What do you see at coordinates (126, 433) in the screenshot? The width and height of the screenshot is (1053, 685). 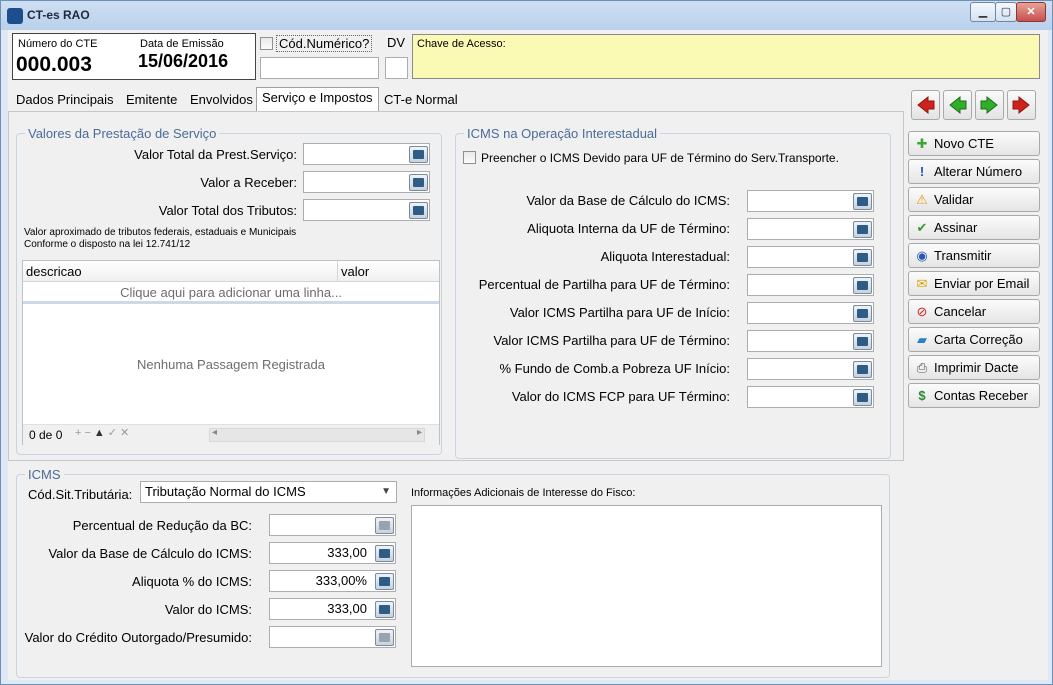 I see `grid-cancel-icon: ✕` at bounding box center [126, 433].